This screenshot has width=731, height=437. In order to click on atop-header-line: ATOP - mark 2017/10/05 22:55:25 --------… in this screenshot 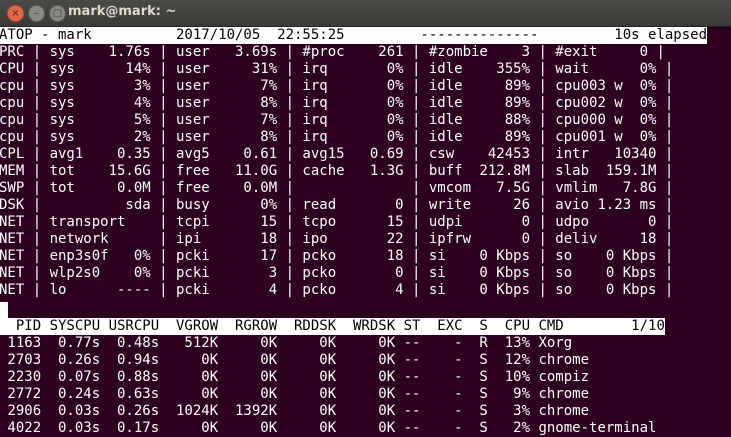, I will do `click(354, 35)`.